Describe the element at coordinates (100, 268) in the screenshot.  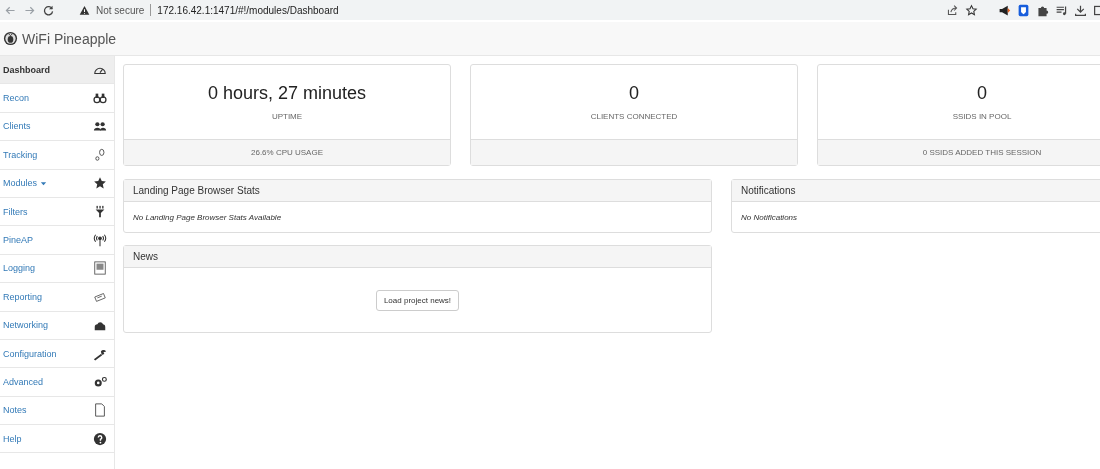
I see `document-icon` at that location.